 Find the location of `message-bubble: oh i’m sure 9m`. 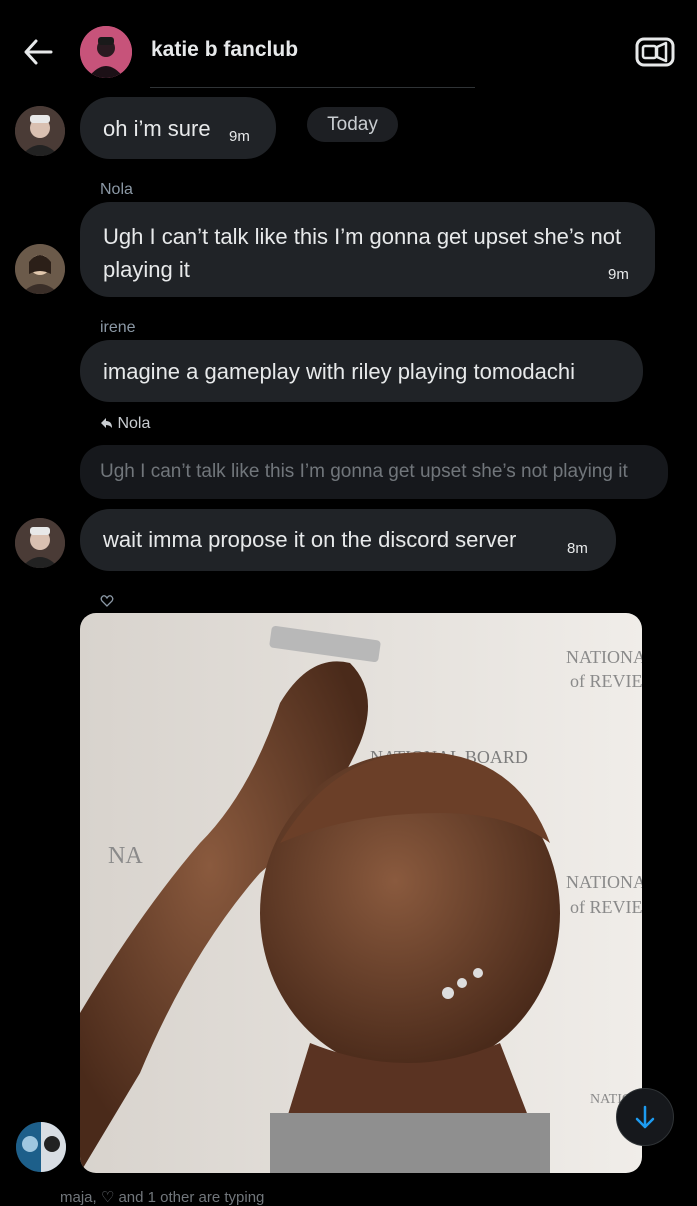

message-bubble: oh i’m sure 9m is located at coordinates (178, 128).